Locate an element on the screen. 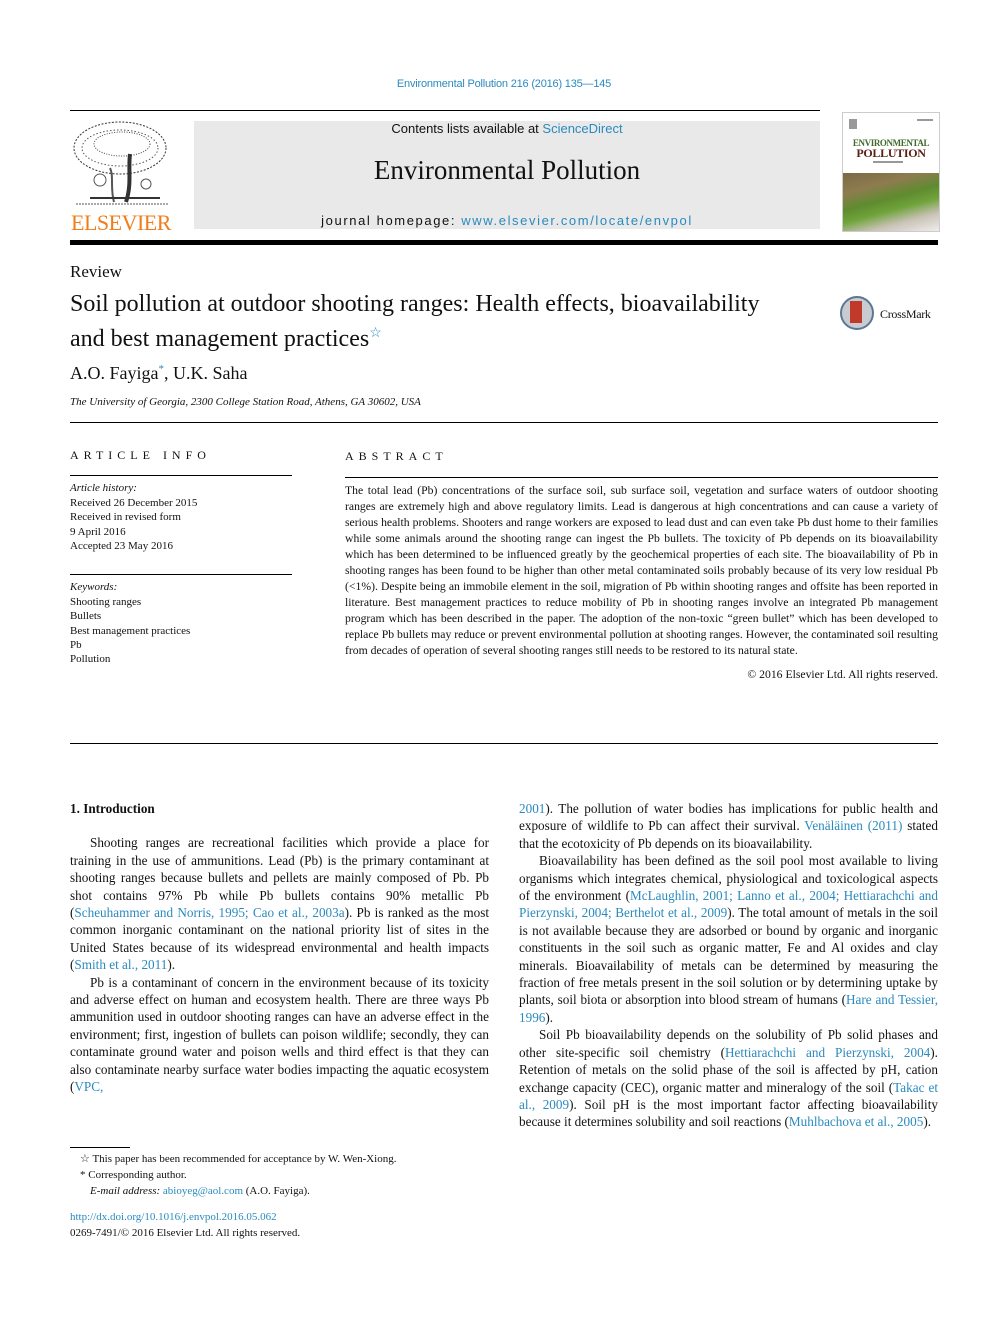  email-owner: (A.O. Fayiga). is located at coordinates (276, 1191).